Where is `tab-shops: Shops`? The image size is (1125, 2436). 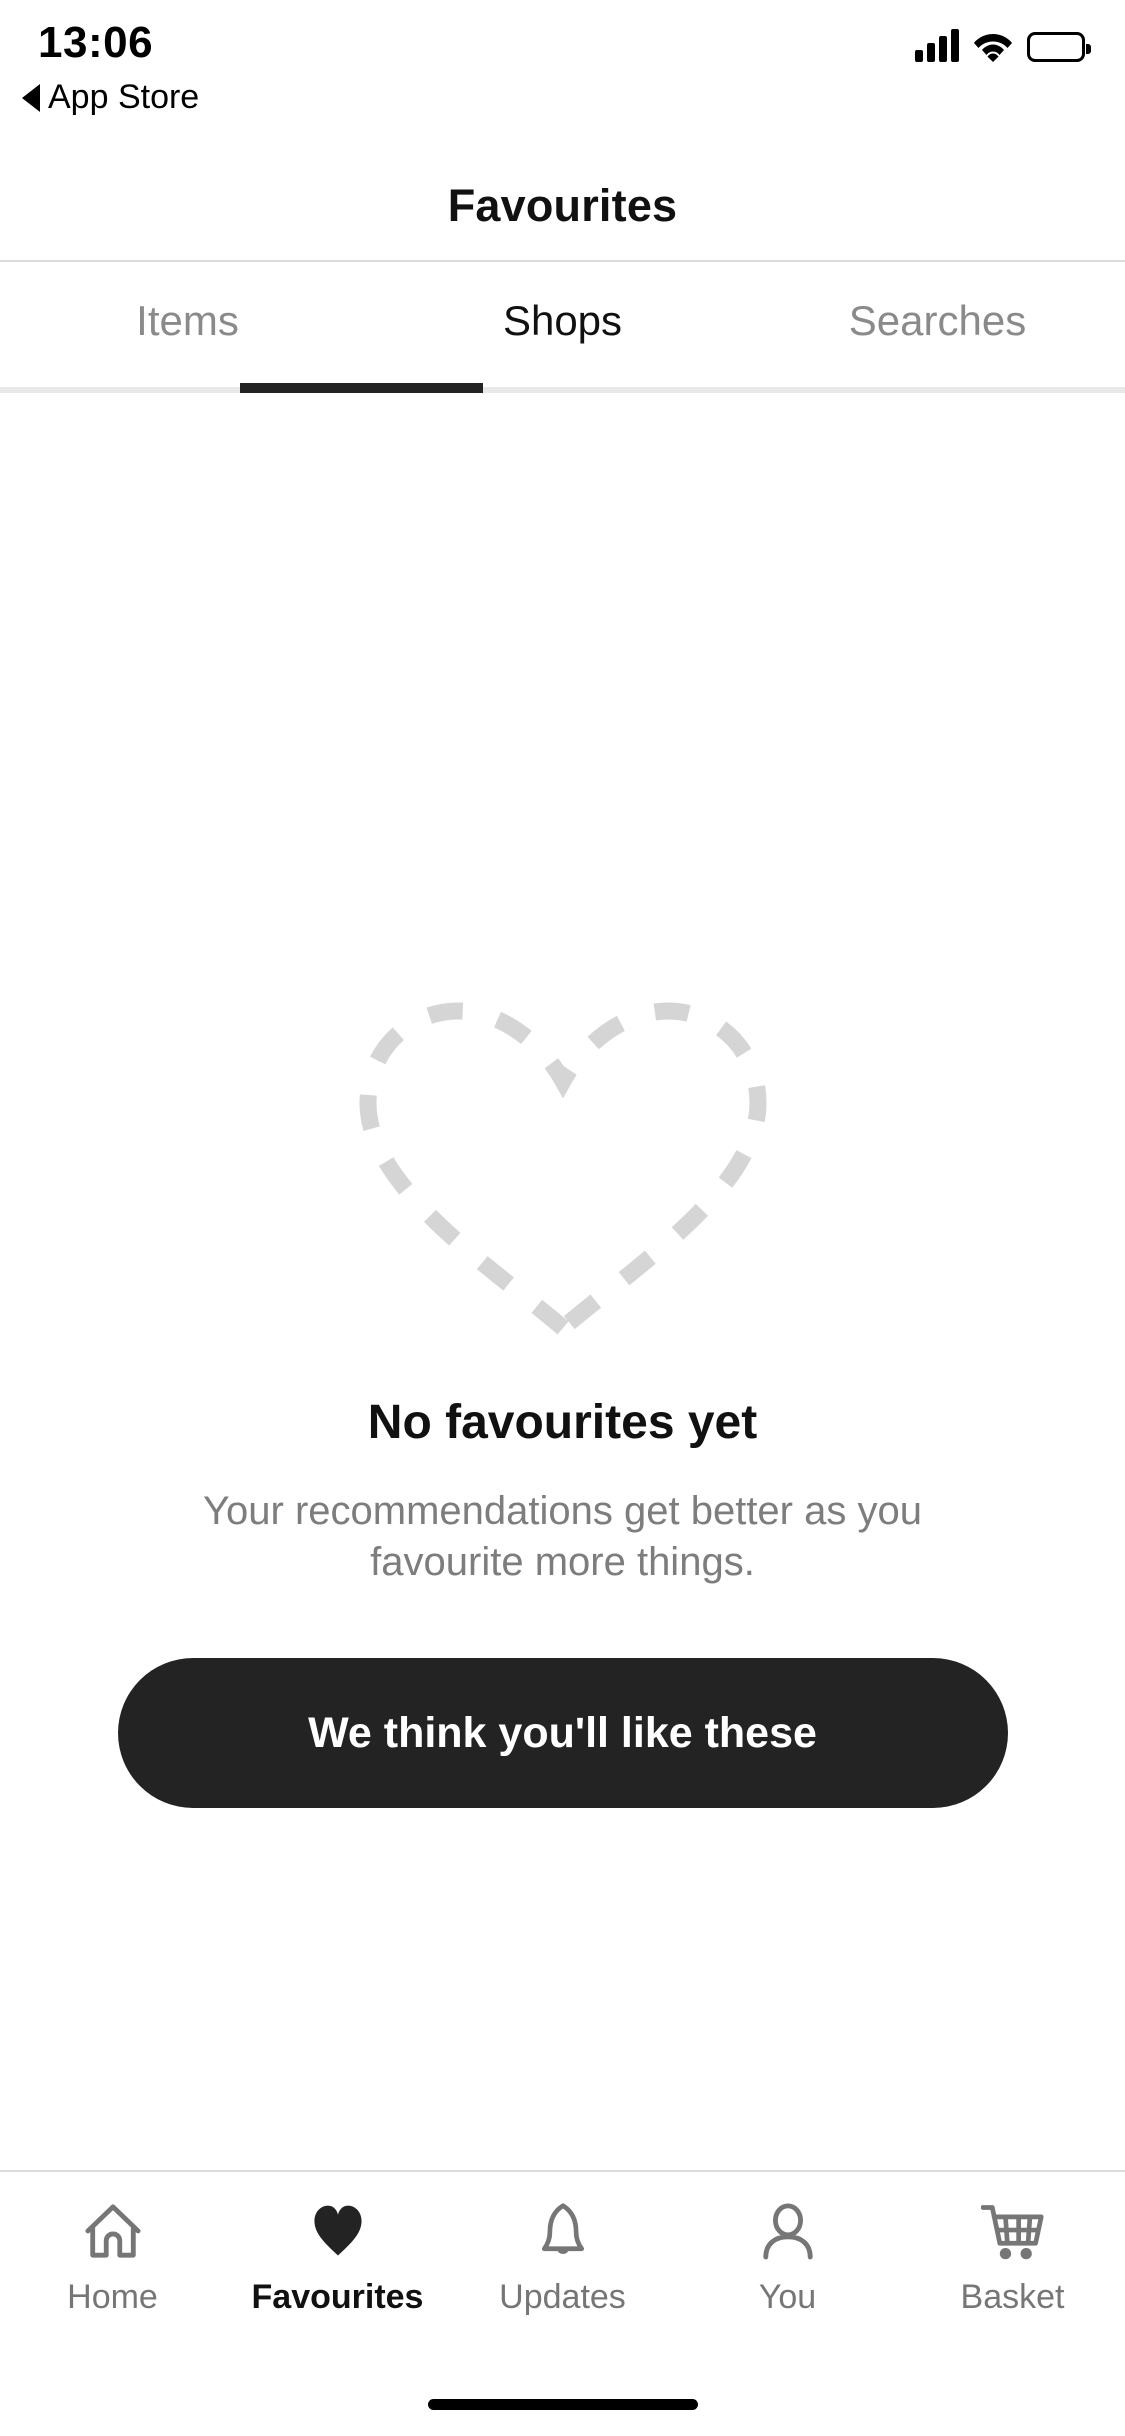
tab-shops: Shops is located at coordinates (562, 327).